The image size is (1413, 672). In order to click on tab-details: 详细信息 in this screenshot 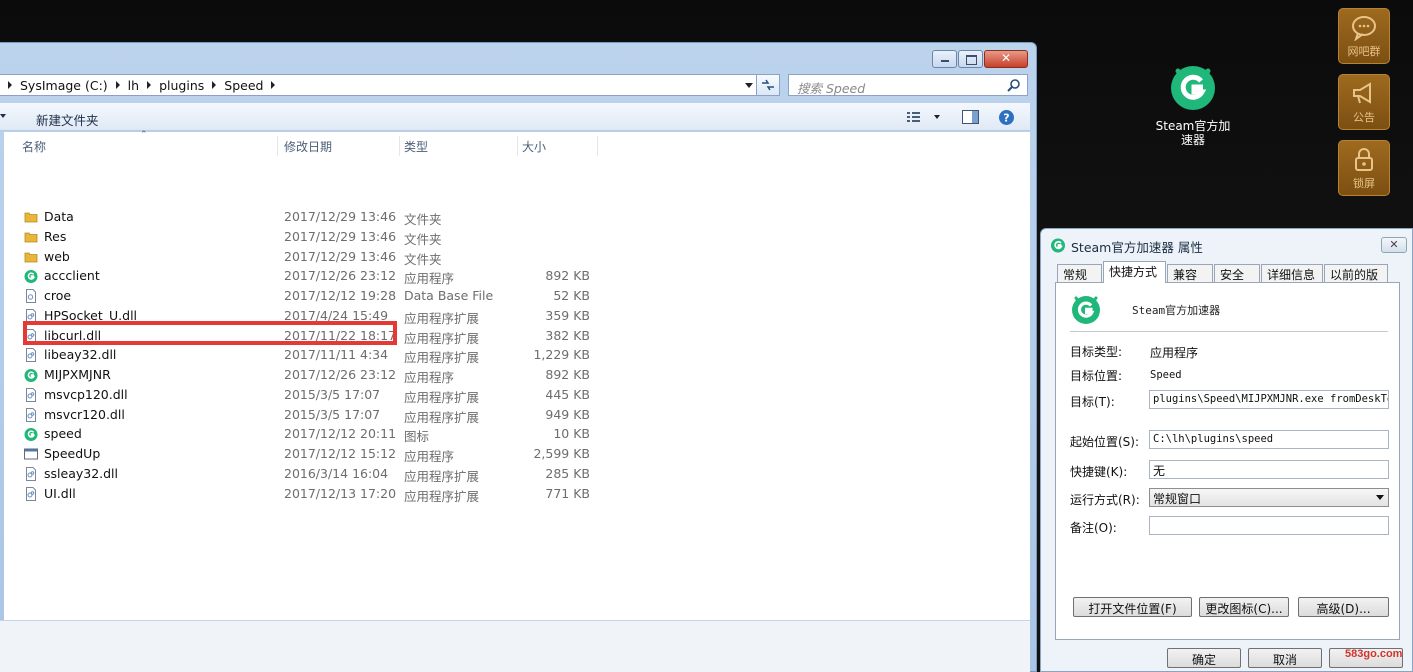, I will do `click(1292, 273)`.